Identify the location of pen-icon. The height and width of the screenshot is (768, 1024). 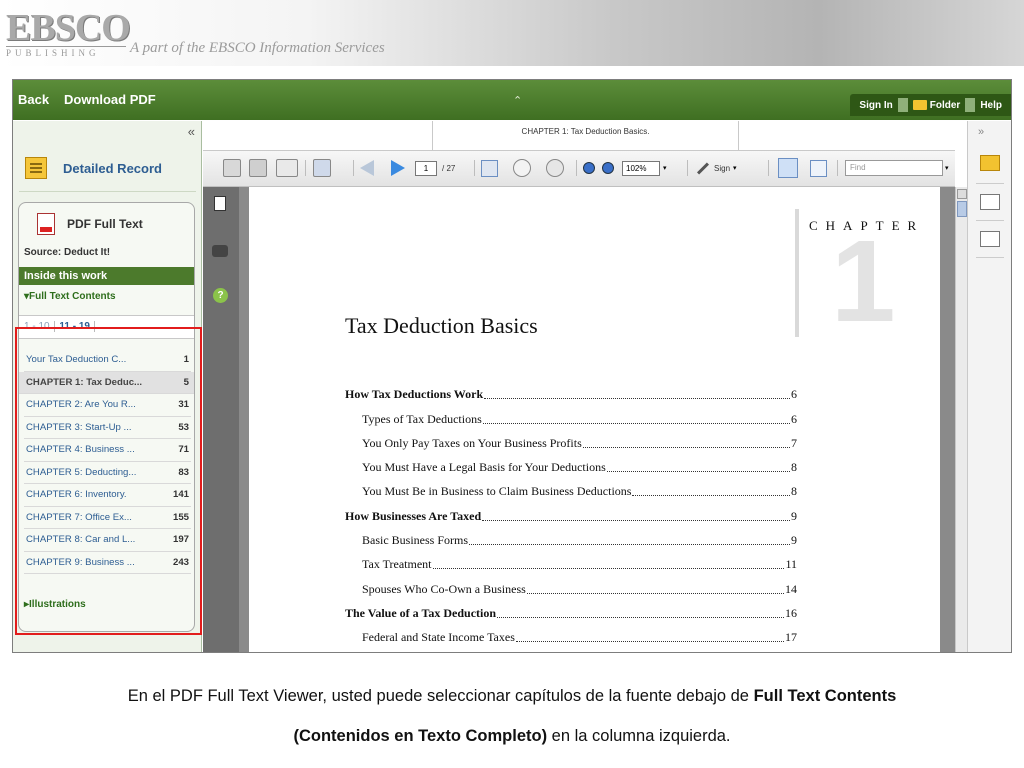
(703, 168).